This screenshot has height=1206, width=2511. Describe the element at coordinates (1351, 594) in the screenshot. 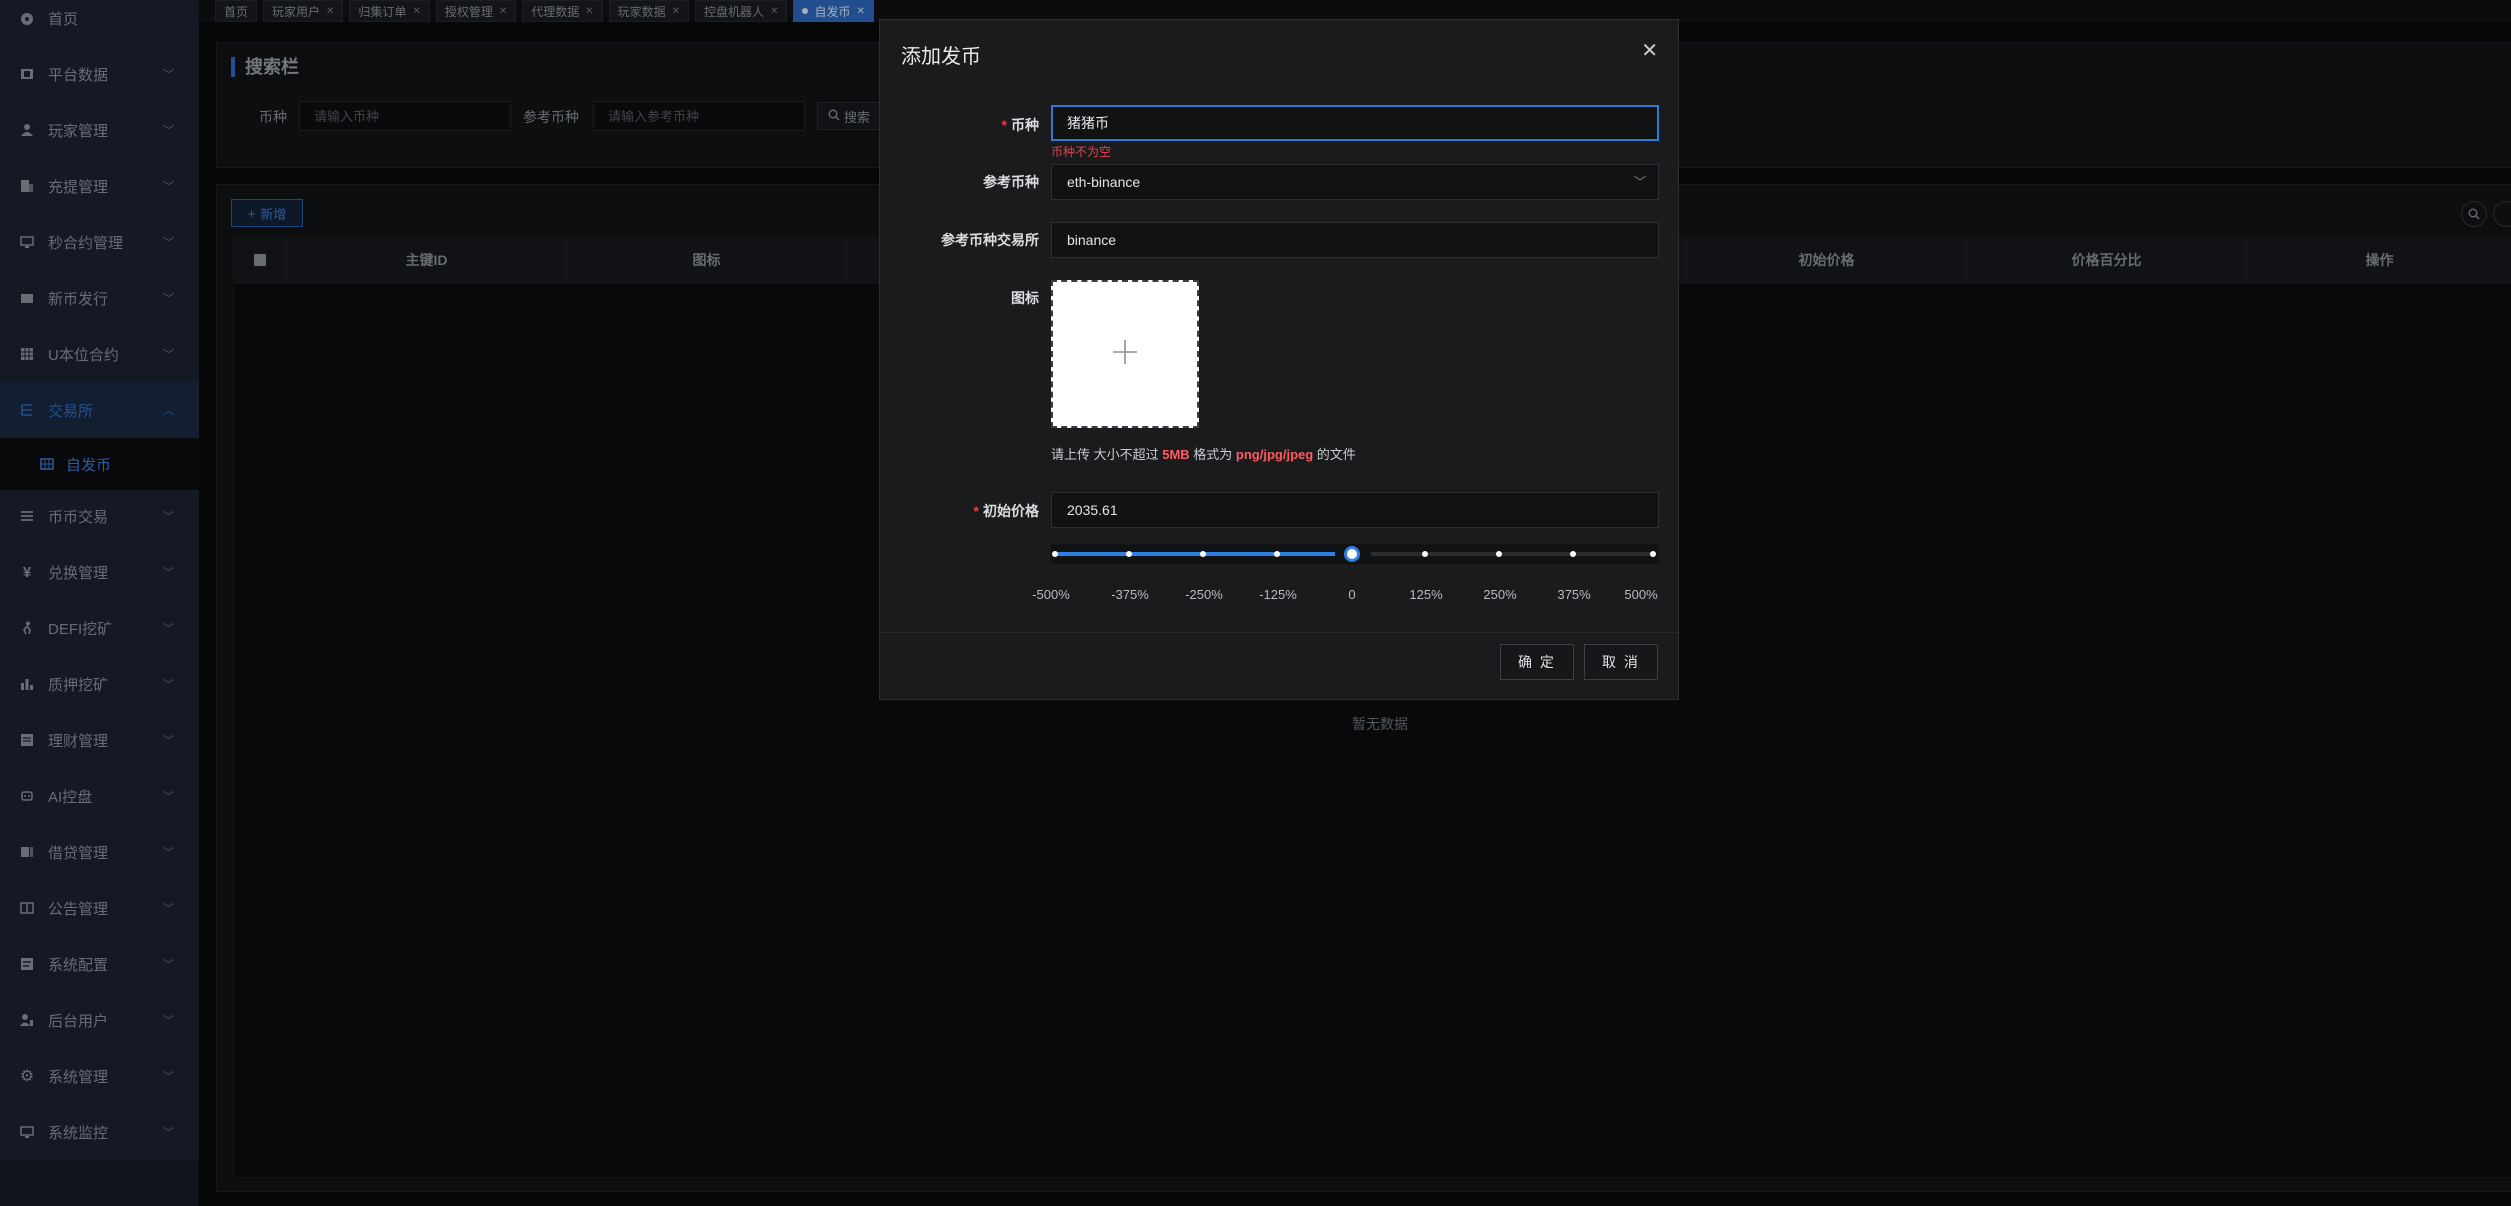

I see `slider-mark: 0` at that location.